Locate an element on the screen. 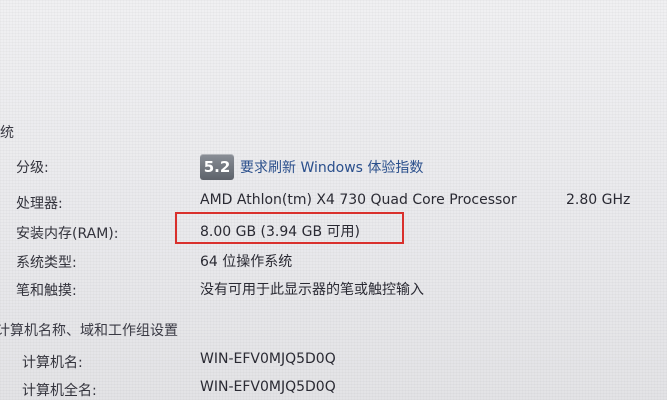  computer-name-label: 计算机名: is located at coordinates (52, 363).